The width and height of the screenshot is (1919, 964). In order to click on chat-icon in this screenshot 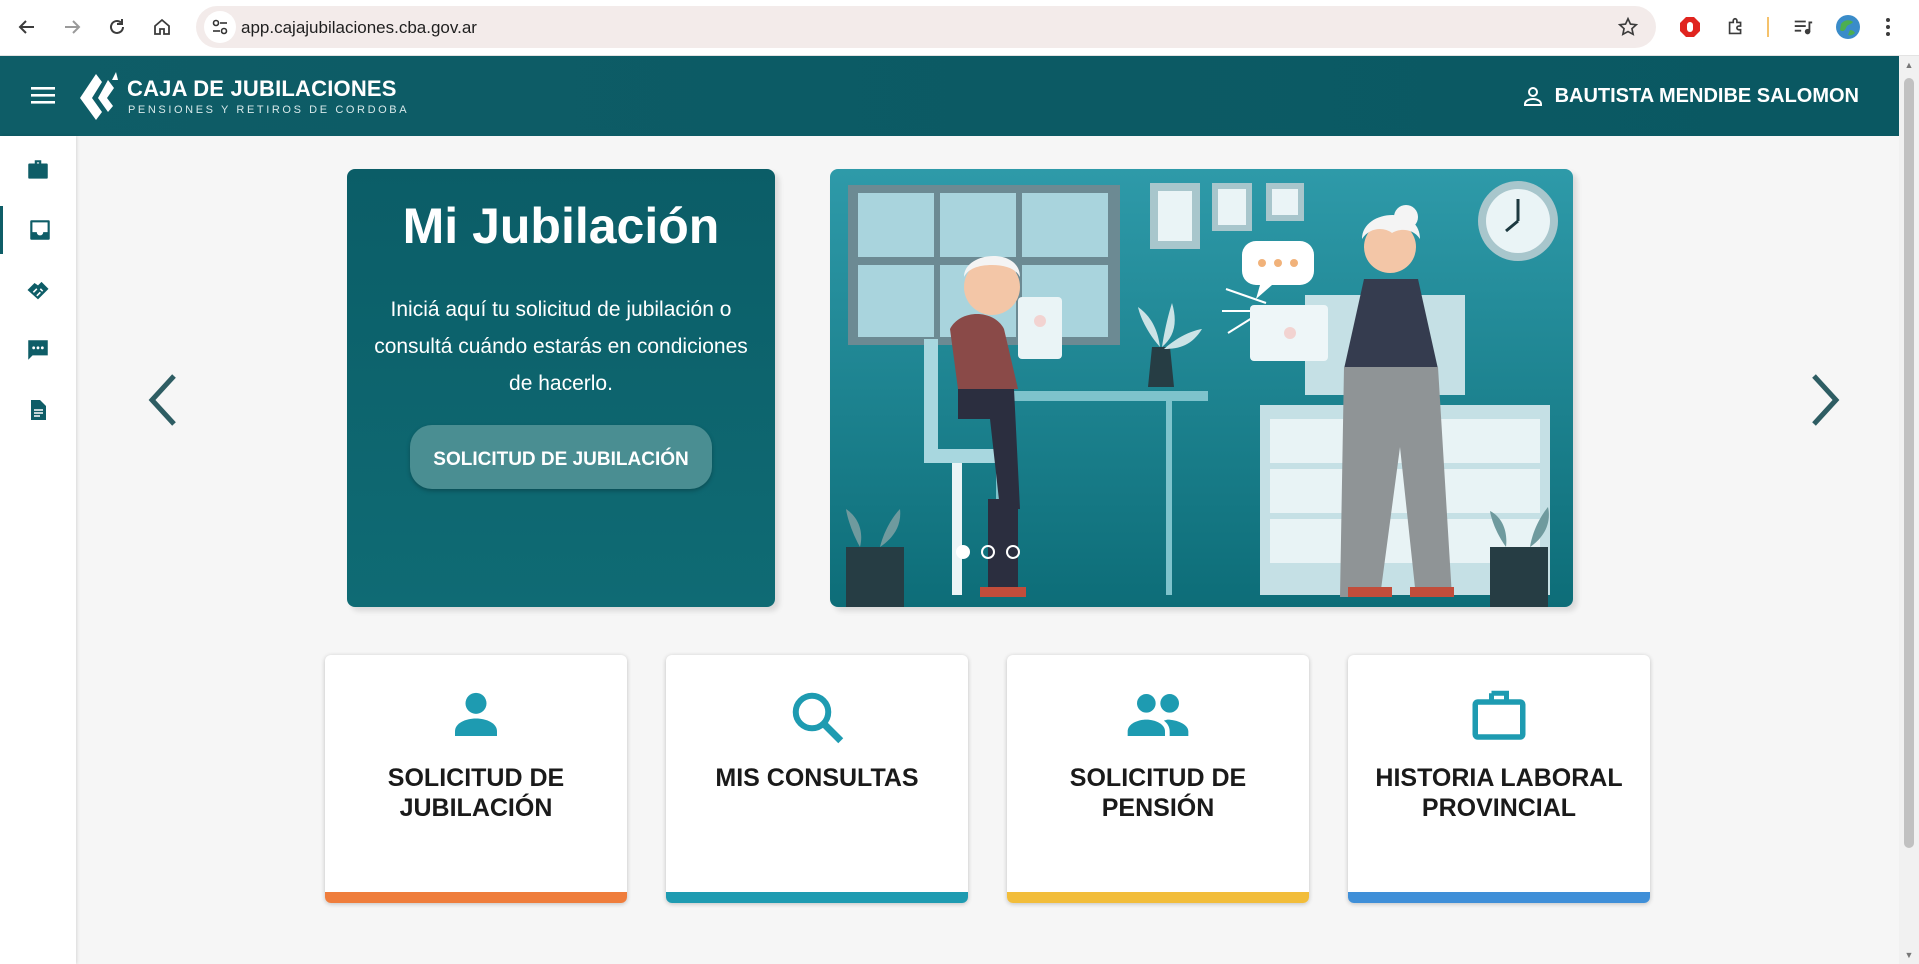, I will do `click(38, 350)`.